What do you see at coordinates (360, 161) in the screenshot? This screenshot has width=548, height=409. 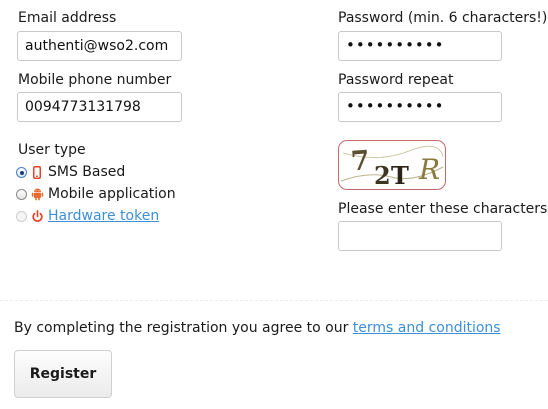 I see `captcha-char: 7` at bounding box center [360, 161].